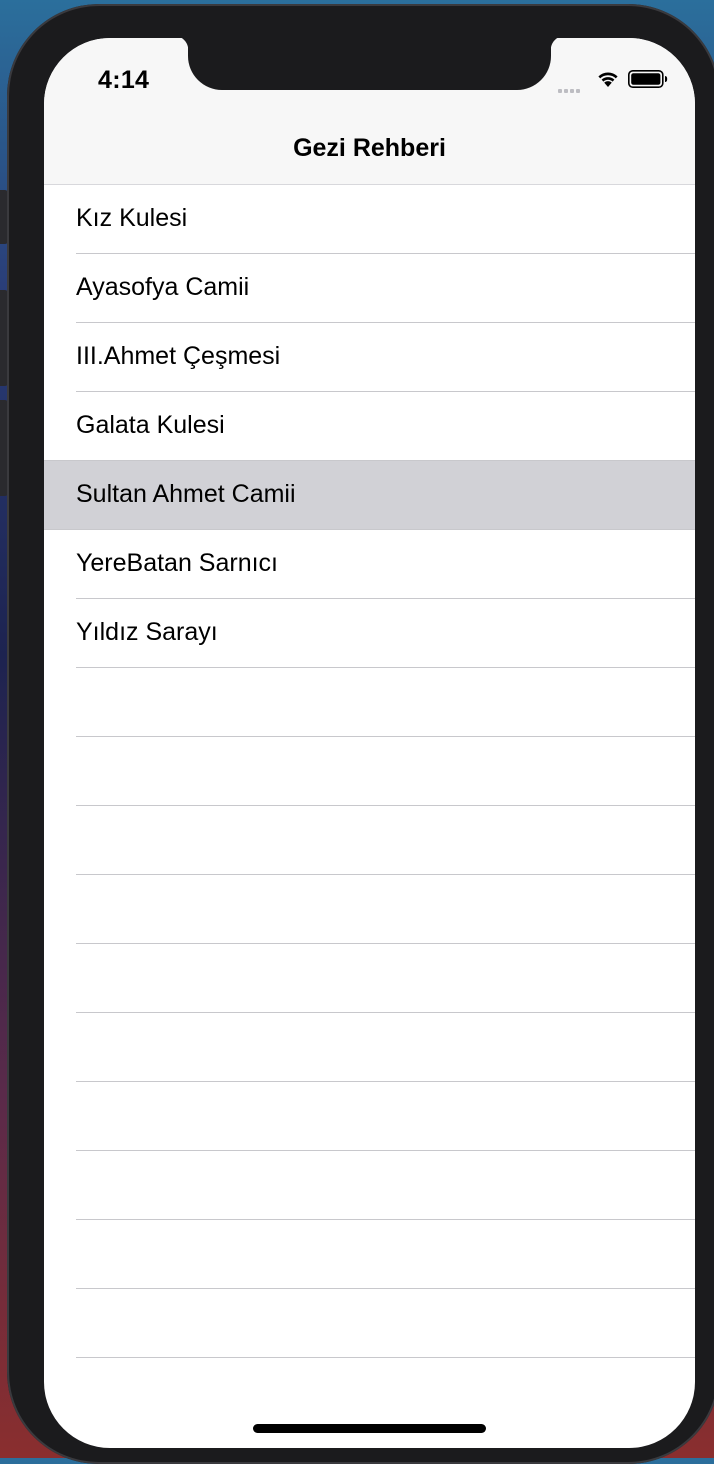 The height and width of the screenshot is (1464, 714). Describe the element at coordinates (369, 426) in the screenshot. I see `table-row: Galata Kulesi` at that location.